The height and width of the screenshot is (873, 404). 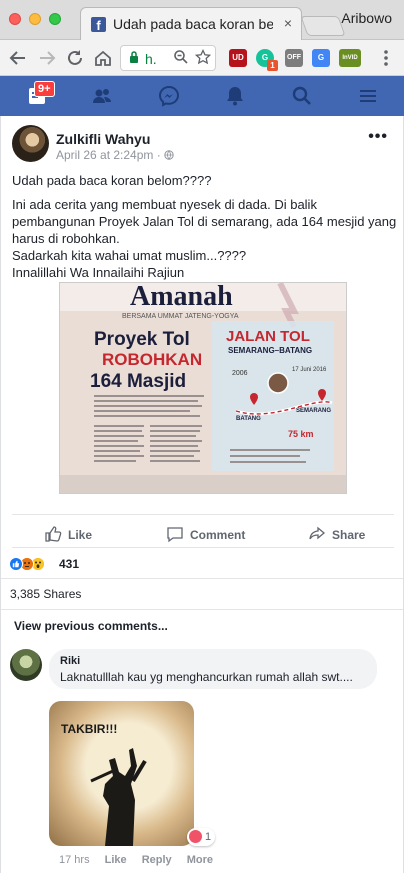 What do you see at coordinates (208, 837) in the screenshot?
I see `comment-reaction-count: 1` at bounding box center [208, 837].